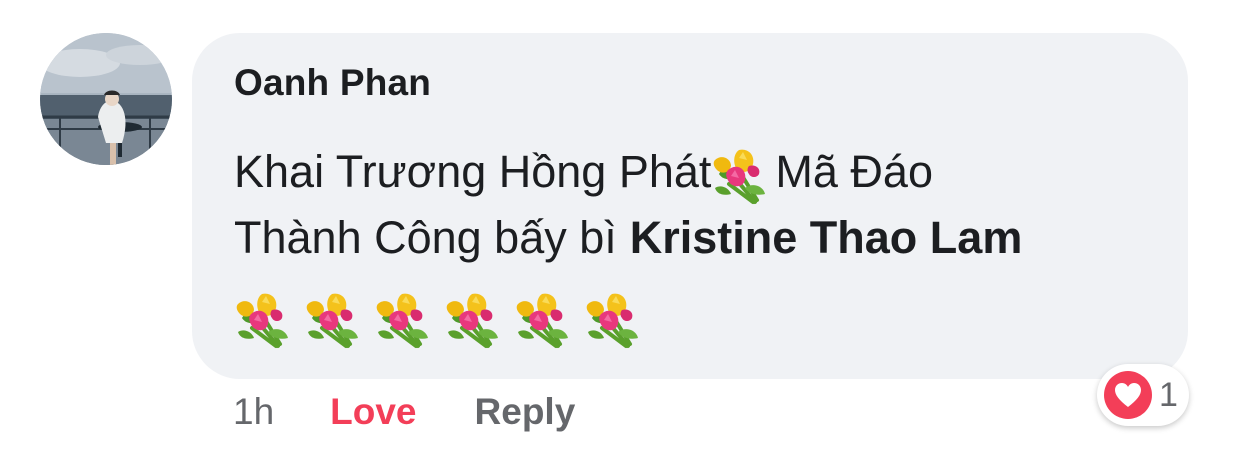 This screenshot has width=1242, height=449. Describe the element at coordinates (1168, 394) in the screenshot. I see `reaction-count: 1` at that location.